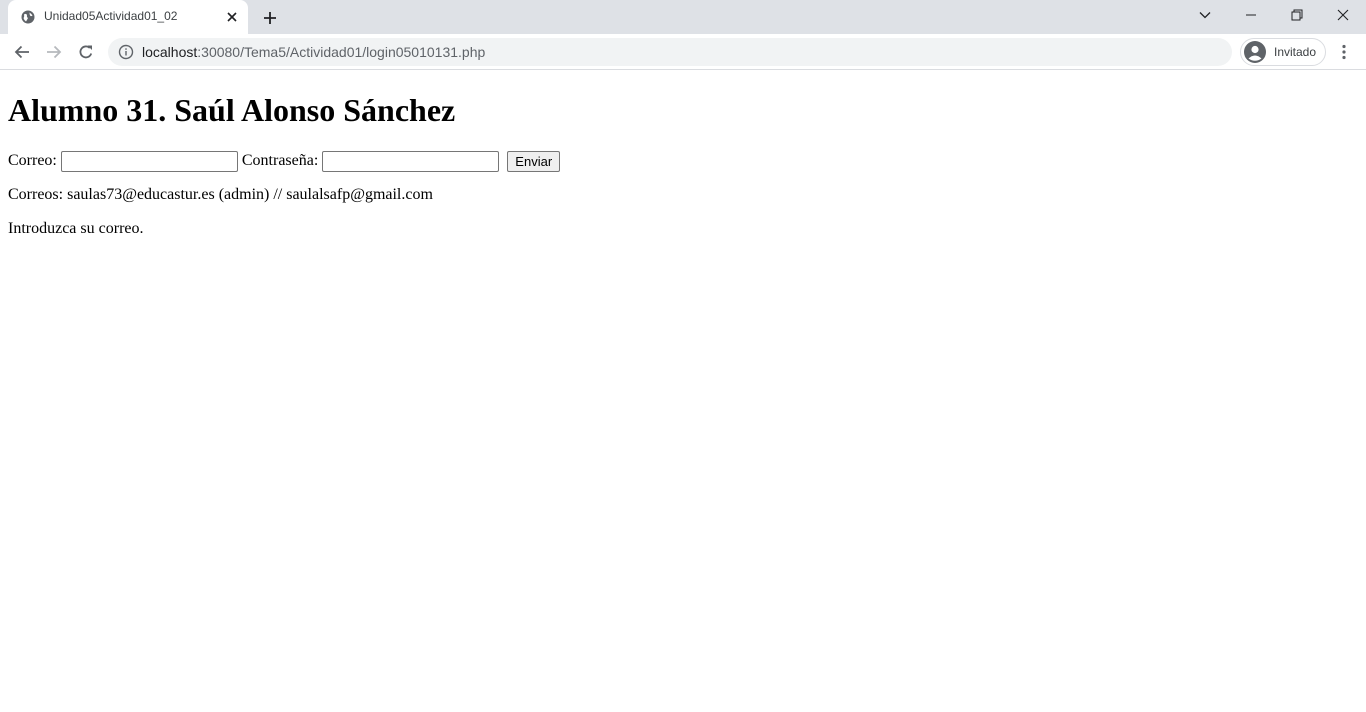 The image size is (1366, 712). I want to click on arrow-left-icon, so click(21, 52).